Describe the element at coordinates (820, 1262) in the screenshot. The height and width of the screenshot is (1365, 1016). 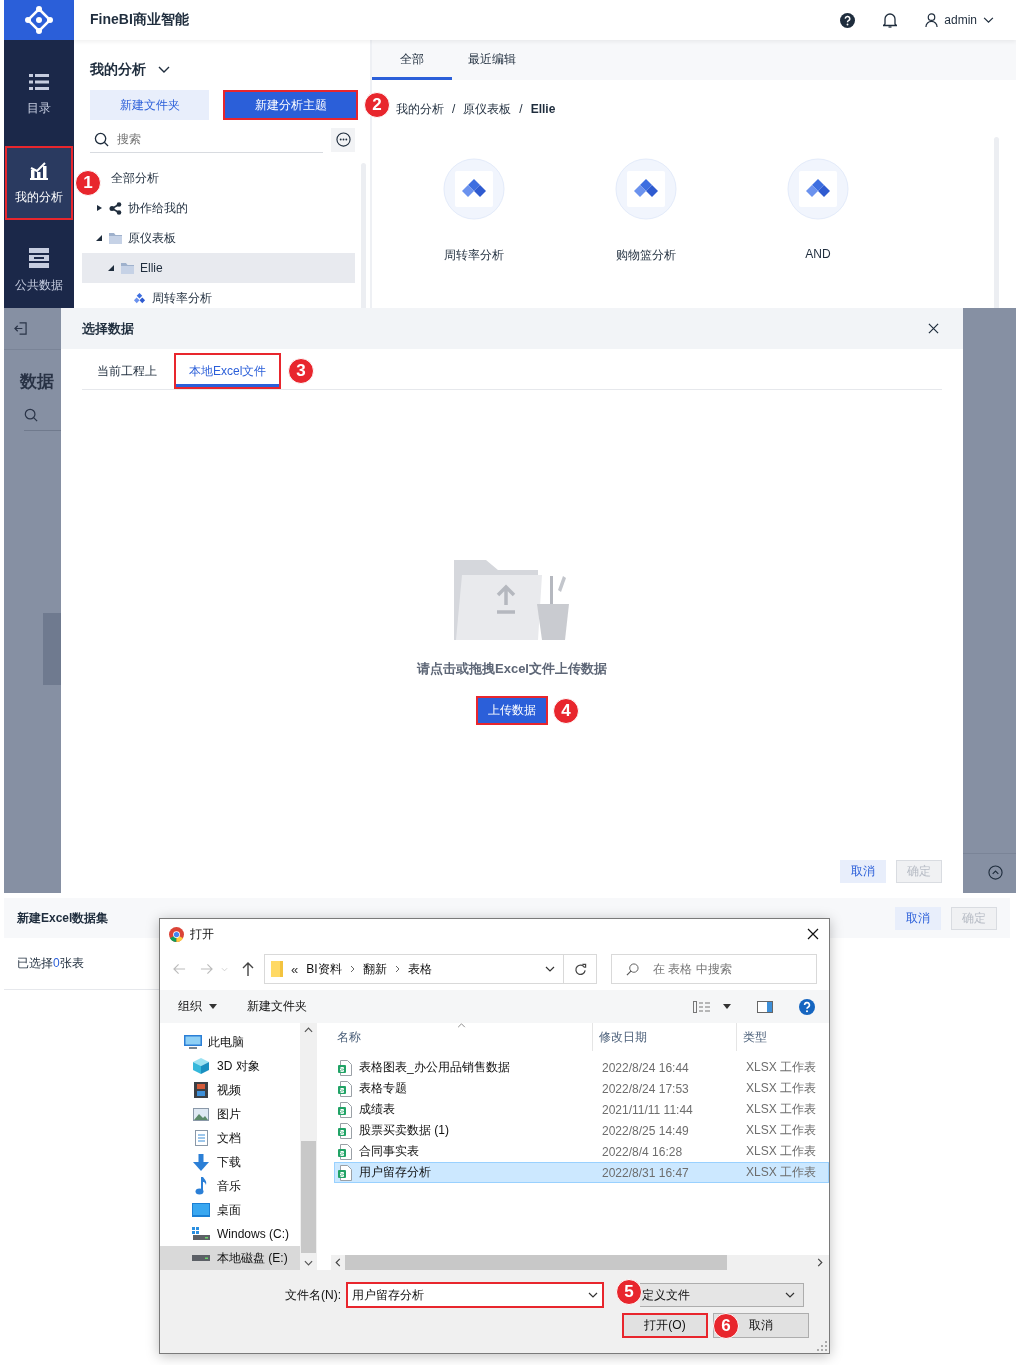
I see `scroll-right-icon` at that location.